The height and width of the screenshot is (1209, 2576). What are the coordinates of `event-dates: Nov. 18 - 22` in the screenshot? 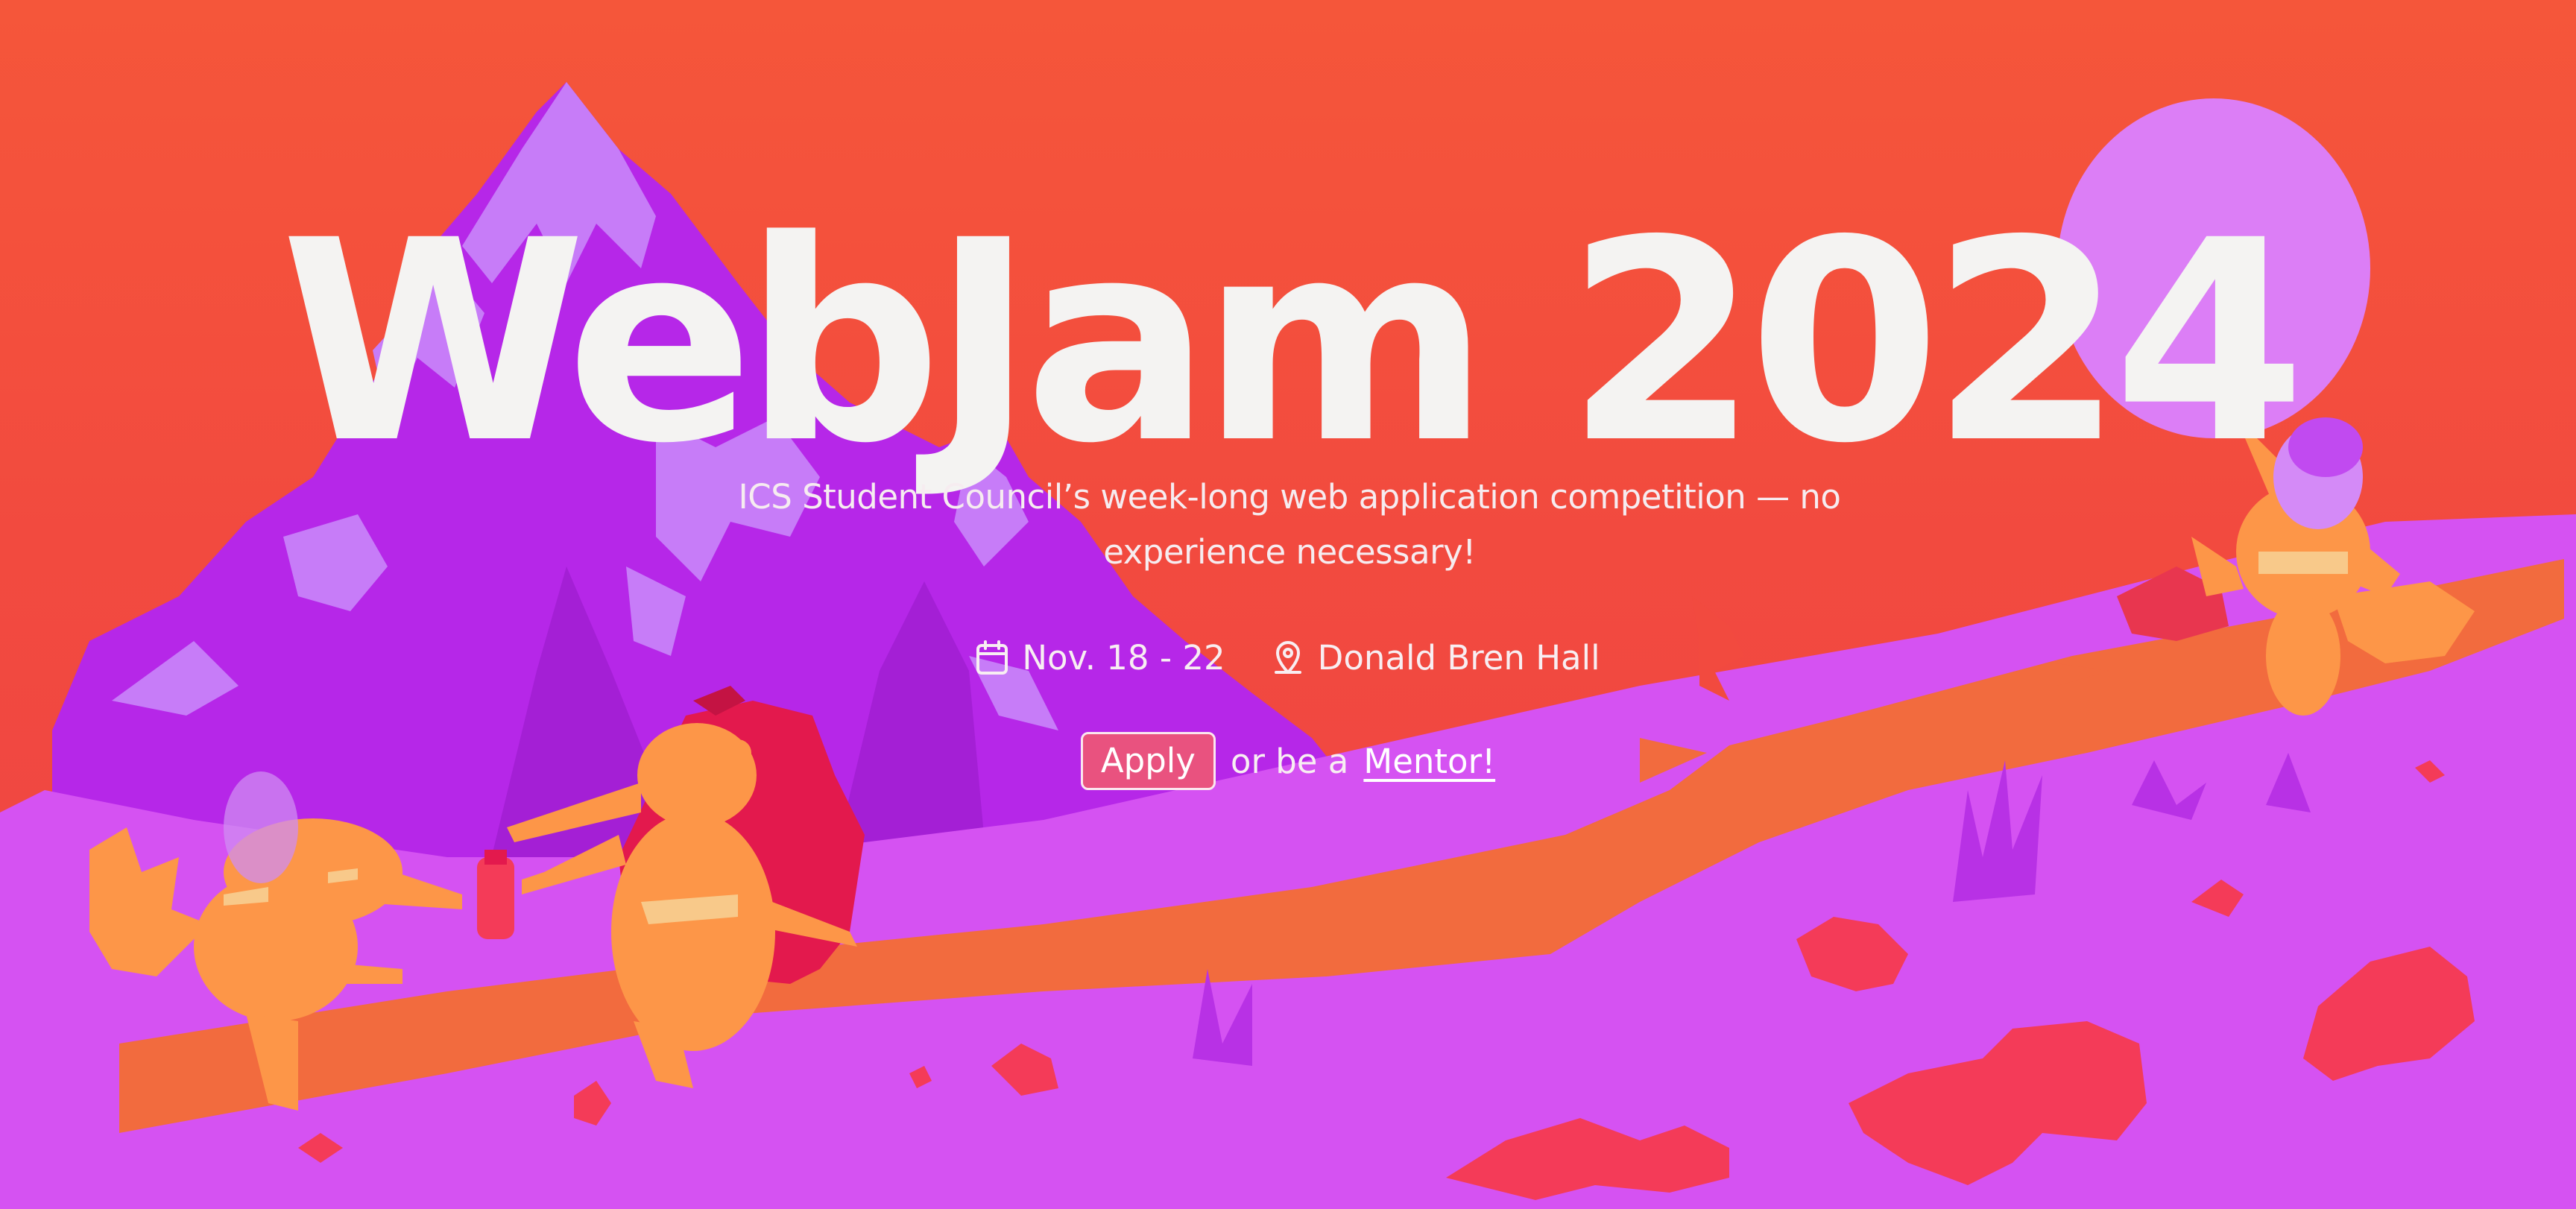 It's located at (1100, 658).